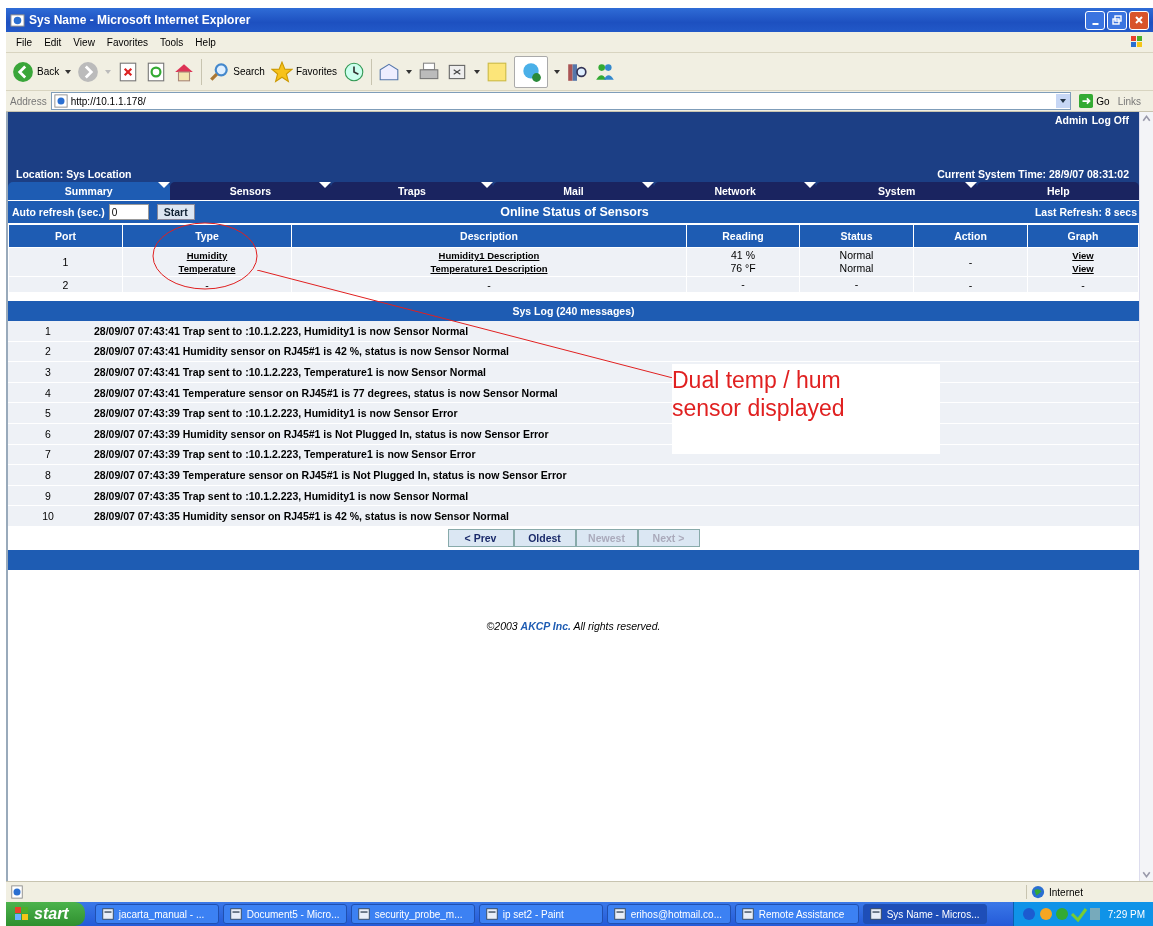 The image size is (1153, 926). I want to click on go-arrow-icon, so click(1086, 101).